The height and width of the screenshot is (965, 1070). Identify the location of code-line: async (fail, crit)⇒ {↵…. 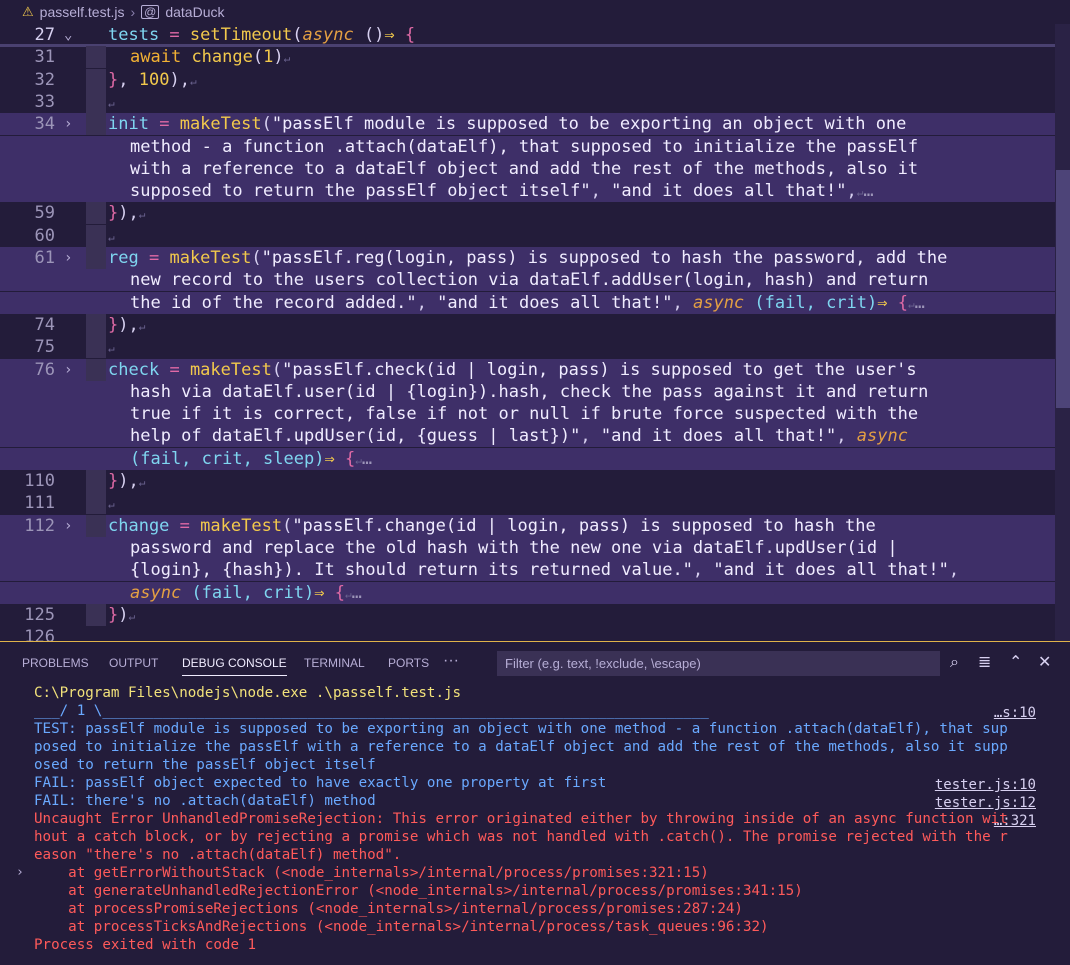
(527, 592).